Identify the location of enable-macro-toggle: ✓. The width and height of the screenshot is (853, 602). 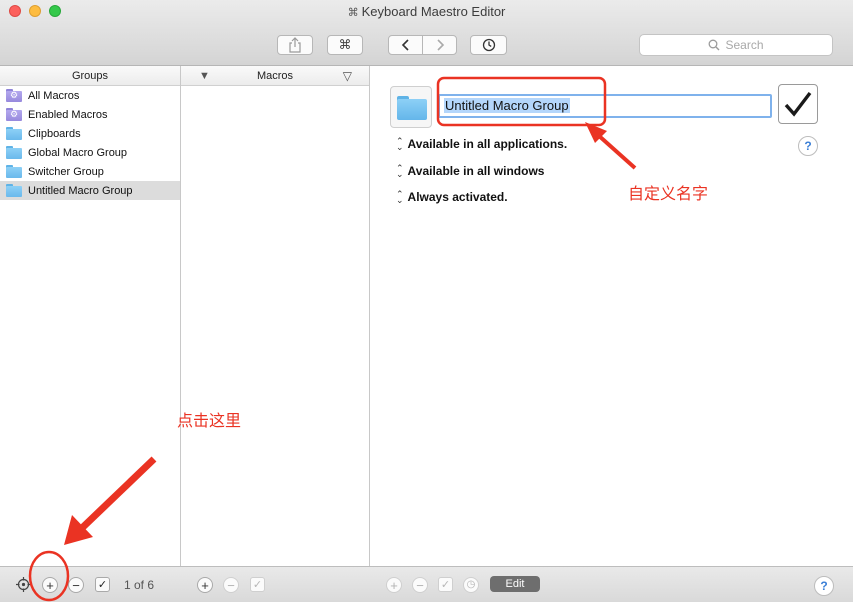
(257, 584).